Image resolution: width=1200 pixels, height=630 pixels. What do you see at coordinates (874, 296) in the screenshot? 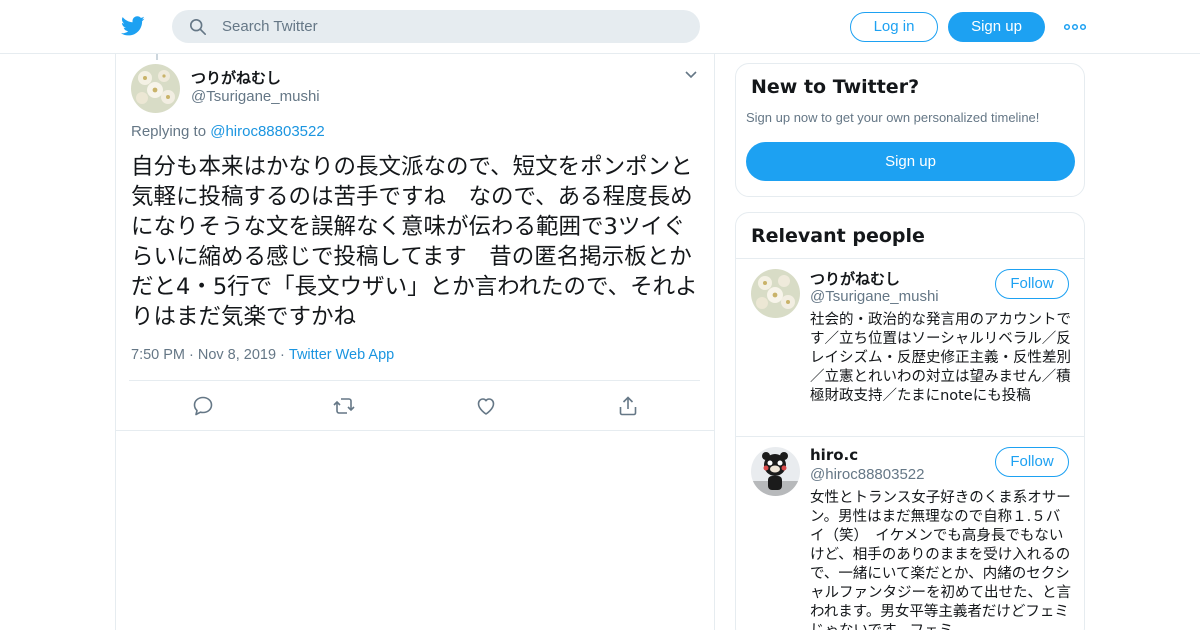
I see `person-handle: @Tsurigane_mushi` at bounding box center [874, 296].